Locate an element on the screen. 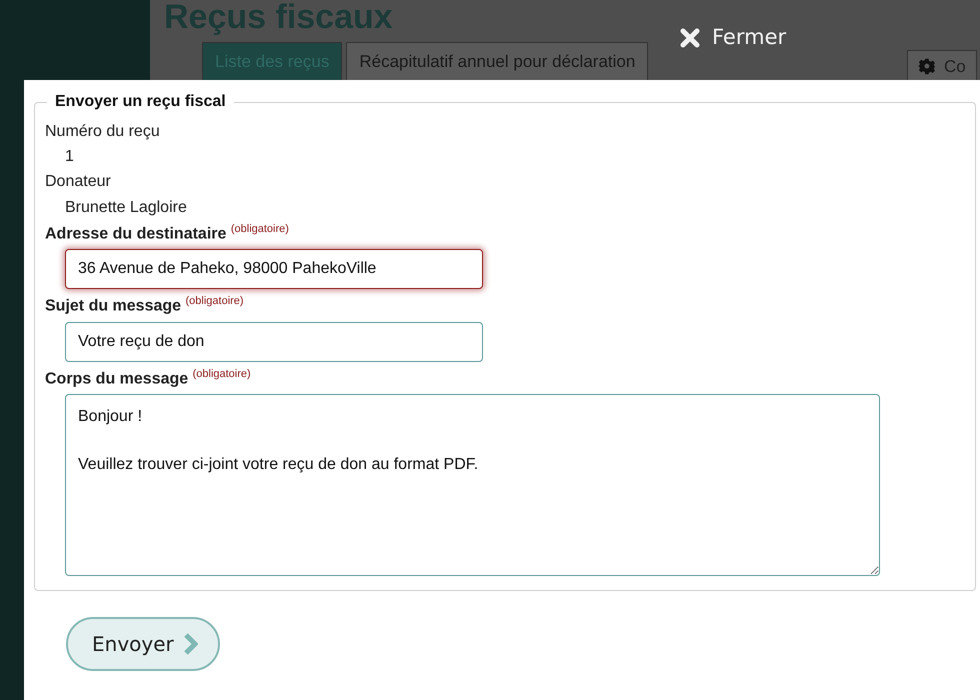 Image resolution: width=980 pixels, height=700 pixels. field-value: Brunette Lagloire is located at coordinates (126, 207).